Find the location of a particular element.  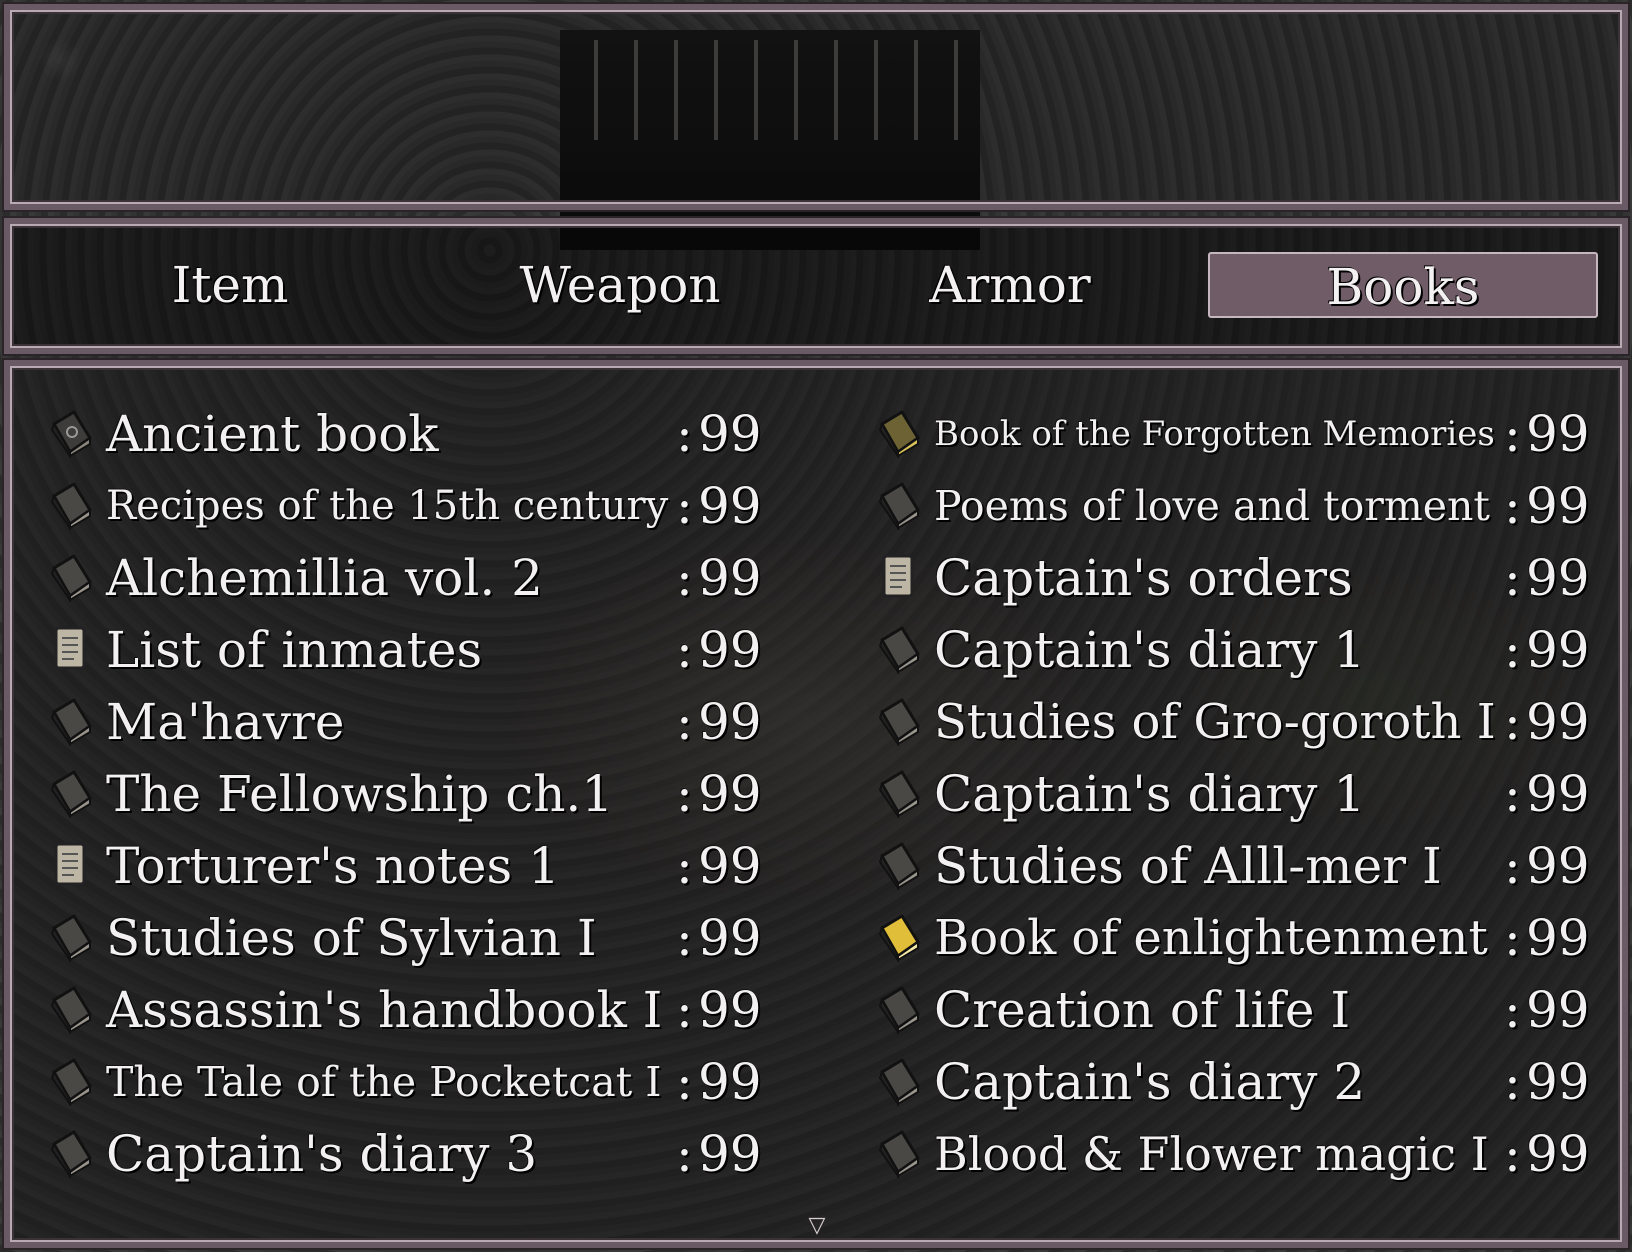

list-item: Studies of Sylvian I:99 is located at coordinates (407, 939).